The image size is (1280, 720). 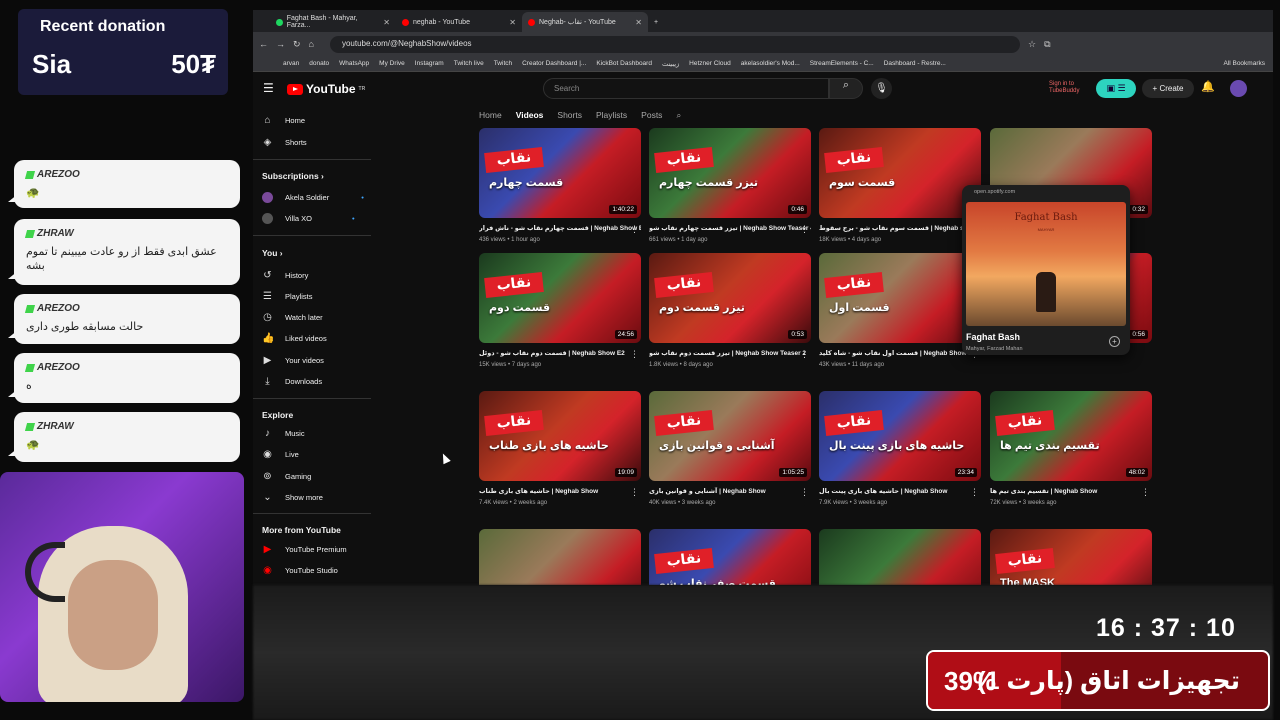 What do you see at coordinates (280, 44) in the screenshot?
I see `forward-icon: →` at bounding box center [280, 44].